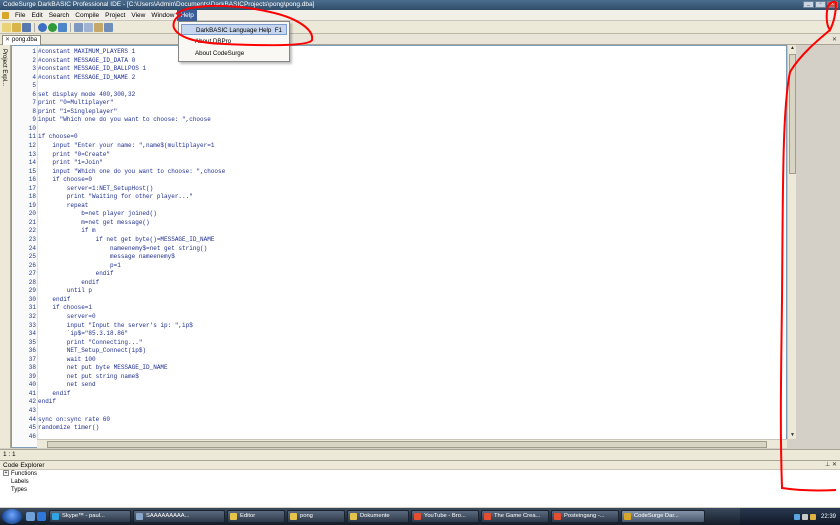  Describe the element at coordinates (399, 428) in the screenshot. I see `code-line: 45 randomize timer()` at that location.